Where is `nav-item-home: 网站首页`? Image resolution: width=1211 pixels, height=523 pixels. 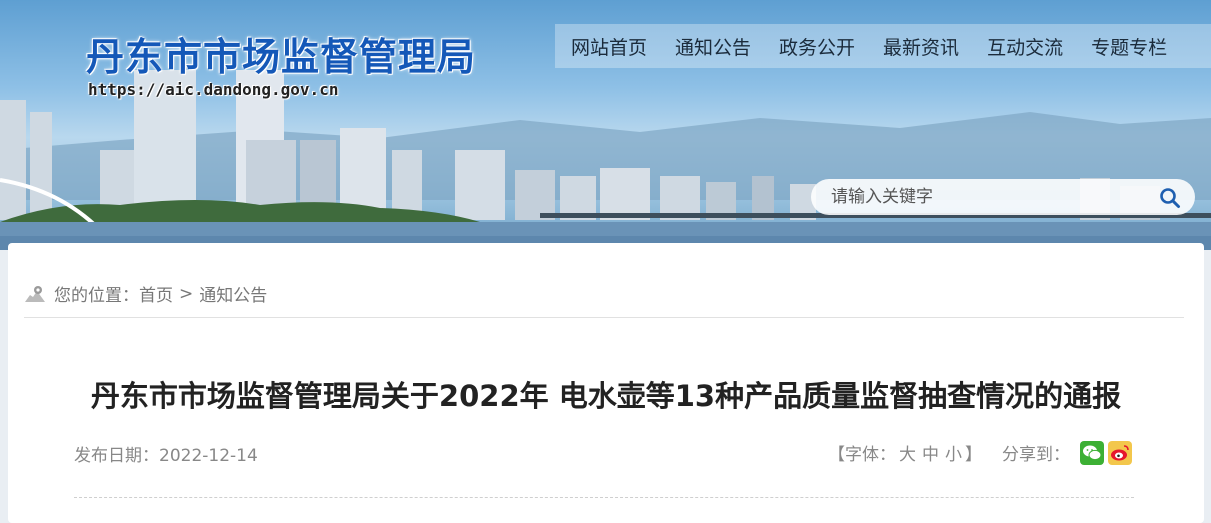 nav-item-home: 网站首页 is located at coordinates (609, 46).